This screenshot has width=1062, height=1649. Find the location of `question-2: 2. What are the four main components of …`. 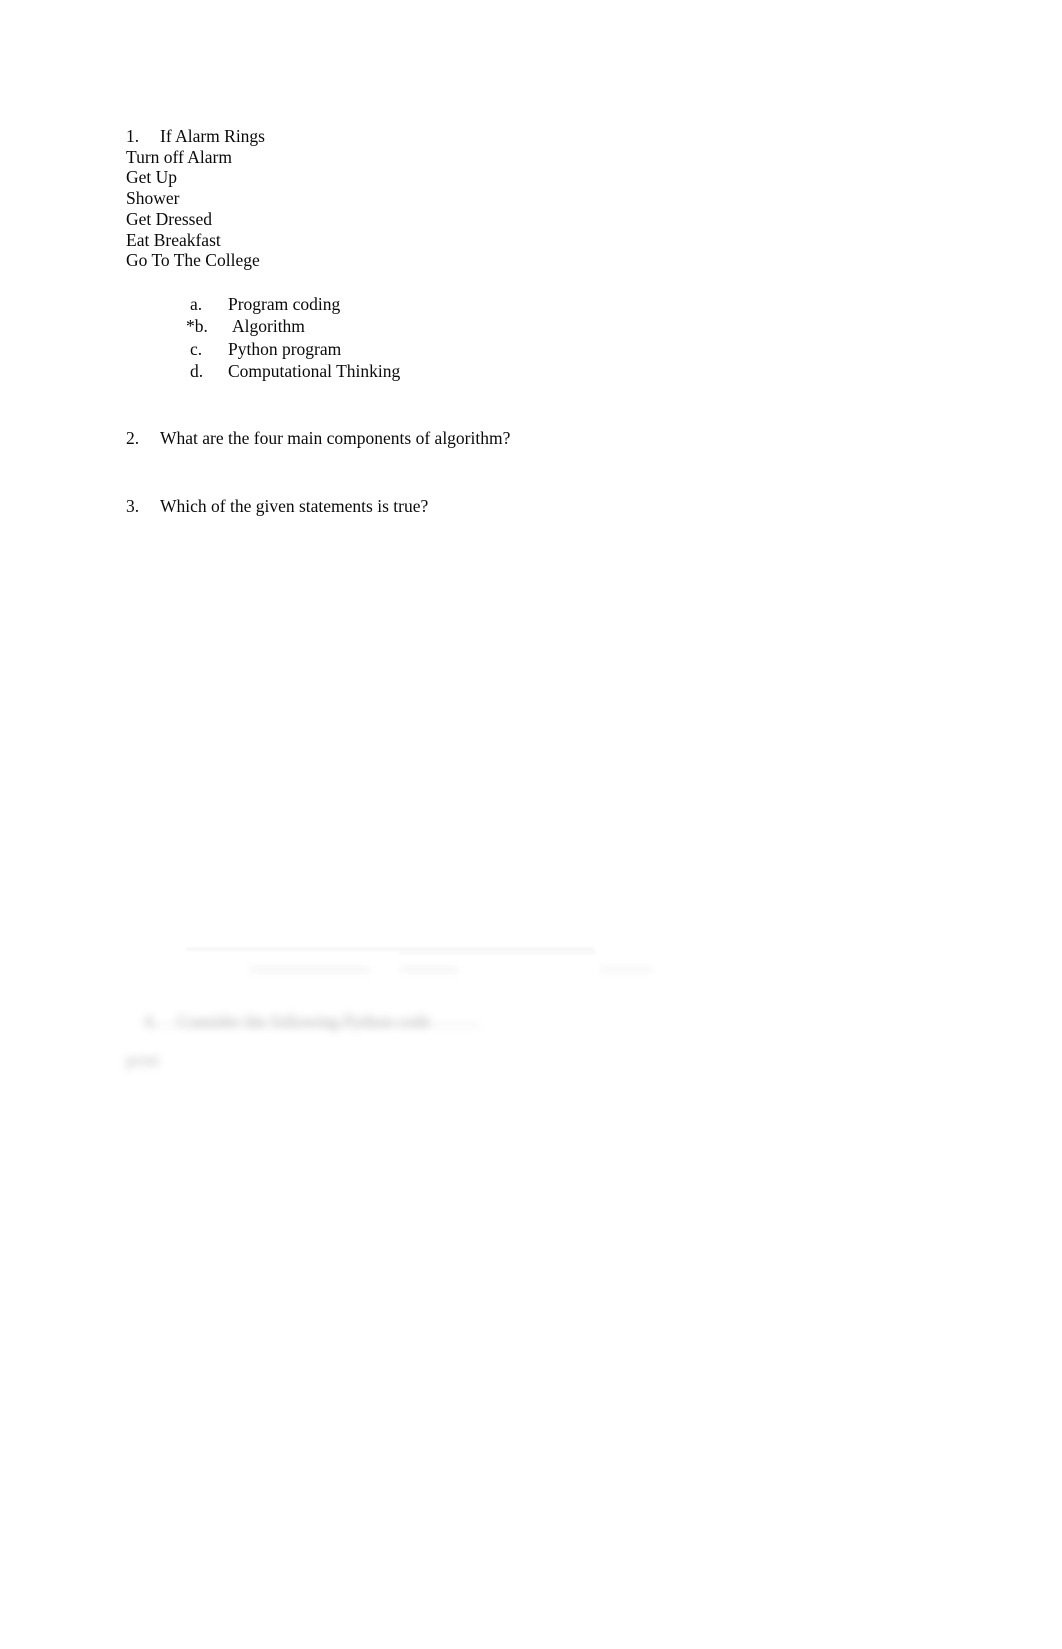

question-2: 2. What are the four main components of … is located at coordinates (536, 438).